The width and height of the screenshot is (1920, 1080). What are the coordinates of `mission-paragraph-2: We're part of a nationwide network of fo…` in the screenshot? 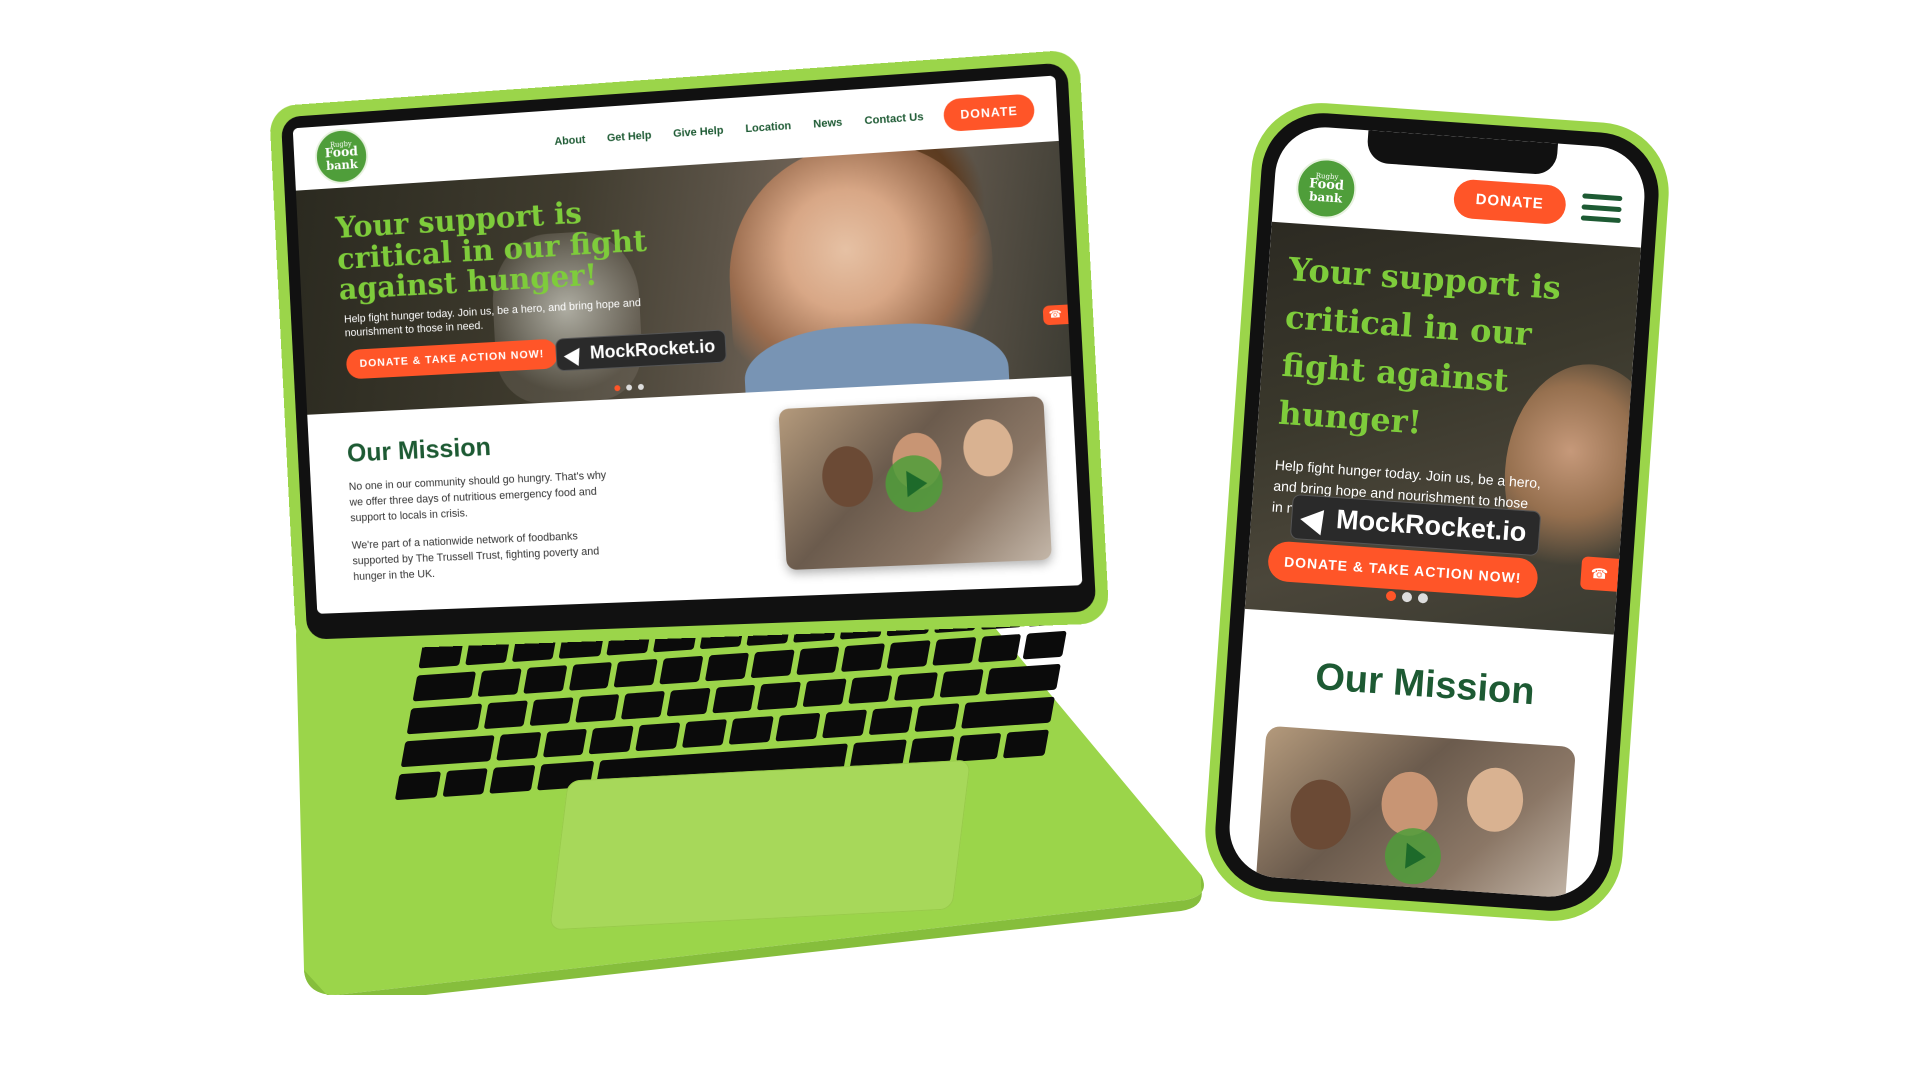 It's located at (475, 556).